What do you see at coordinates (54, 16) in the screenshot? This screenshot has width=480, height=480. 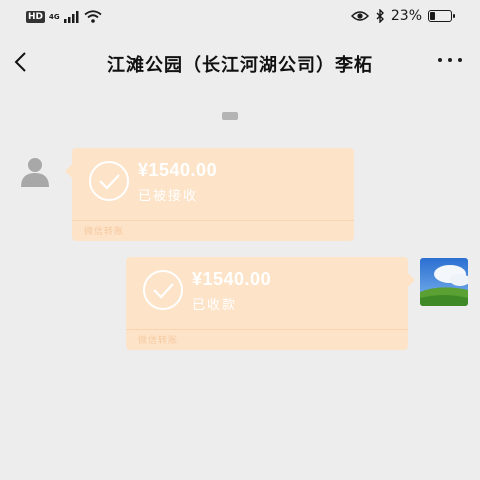 I see `network-type: 4G` at bounding box center [54, 16].